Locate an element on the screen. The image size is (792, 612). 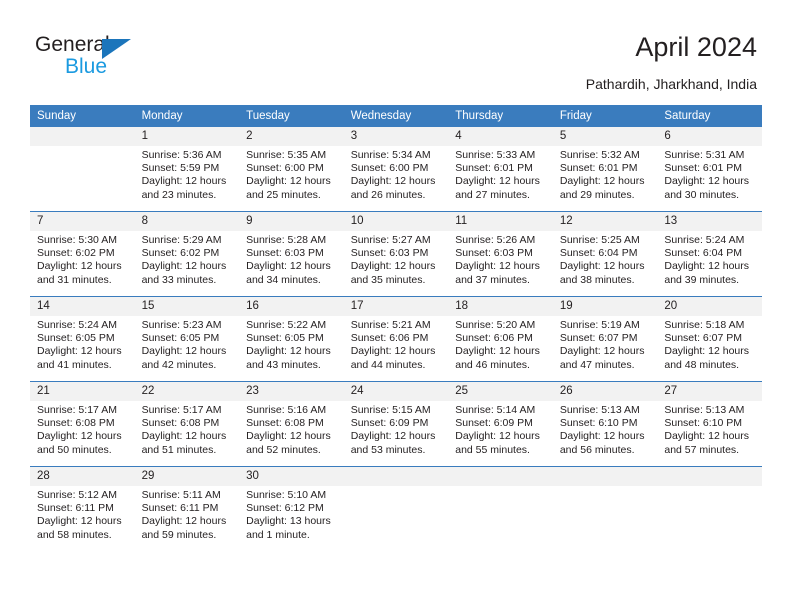
daylight-duration: Daylight: 12 hours and 46 minutes. is located at coordinates (497, 358).